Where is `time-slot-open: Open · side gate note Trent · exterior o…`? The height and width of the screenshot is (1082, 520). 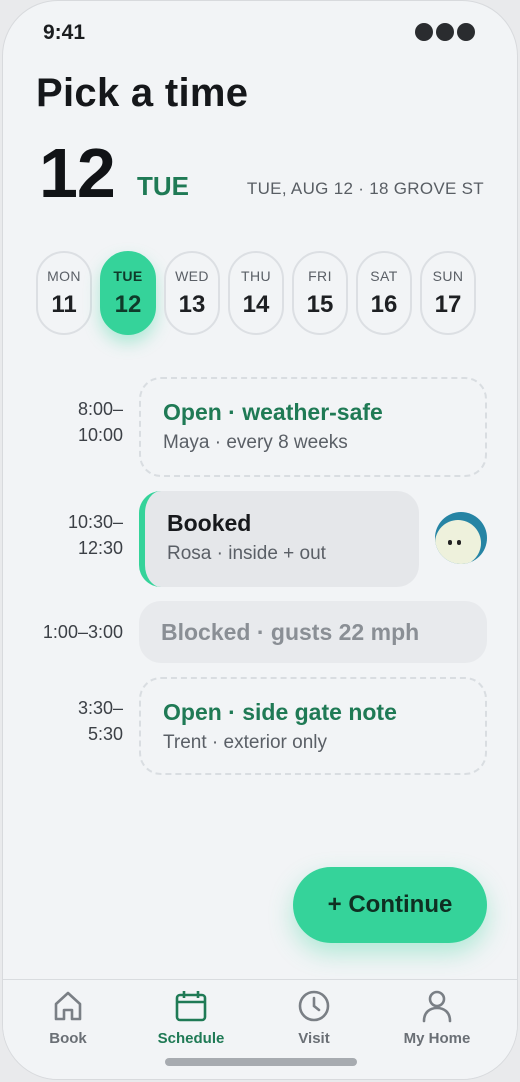 time-slot-open: Open · side gate note Trent · exterior o… is located at coordinates (313, 726).